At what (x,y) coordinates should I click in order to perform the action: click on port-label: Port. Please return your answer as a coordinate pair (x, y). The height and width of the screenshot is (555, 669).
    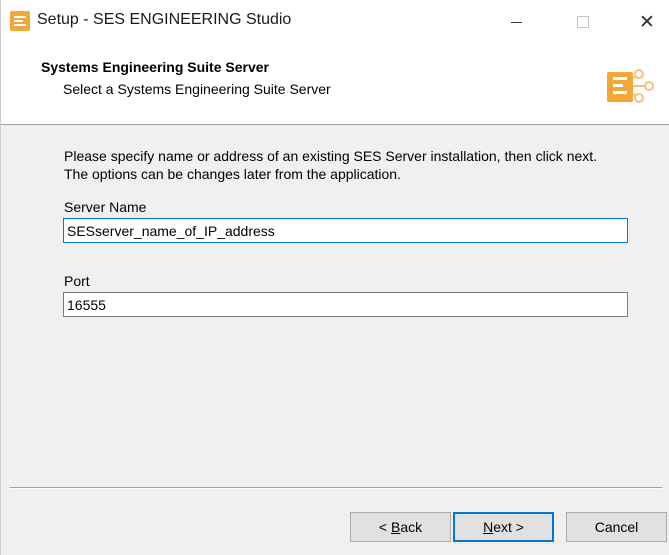
    Looking at the image, I should click on (77, 281).